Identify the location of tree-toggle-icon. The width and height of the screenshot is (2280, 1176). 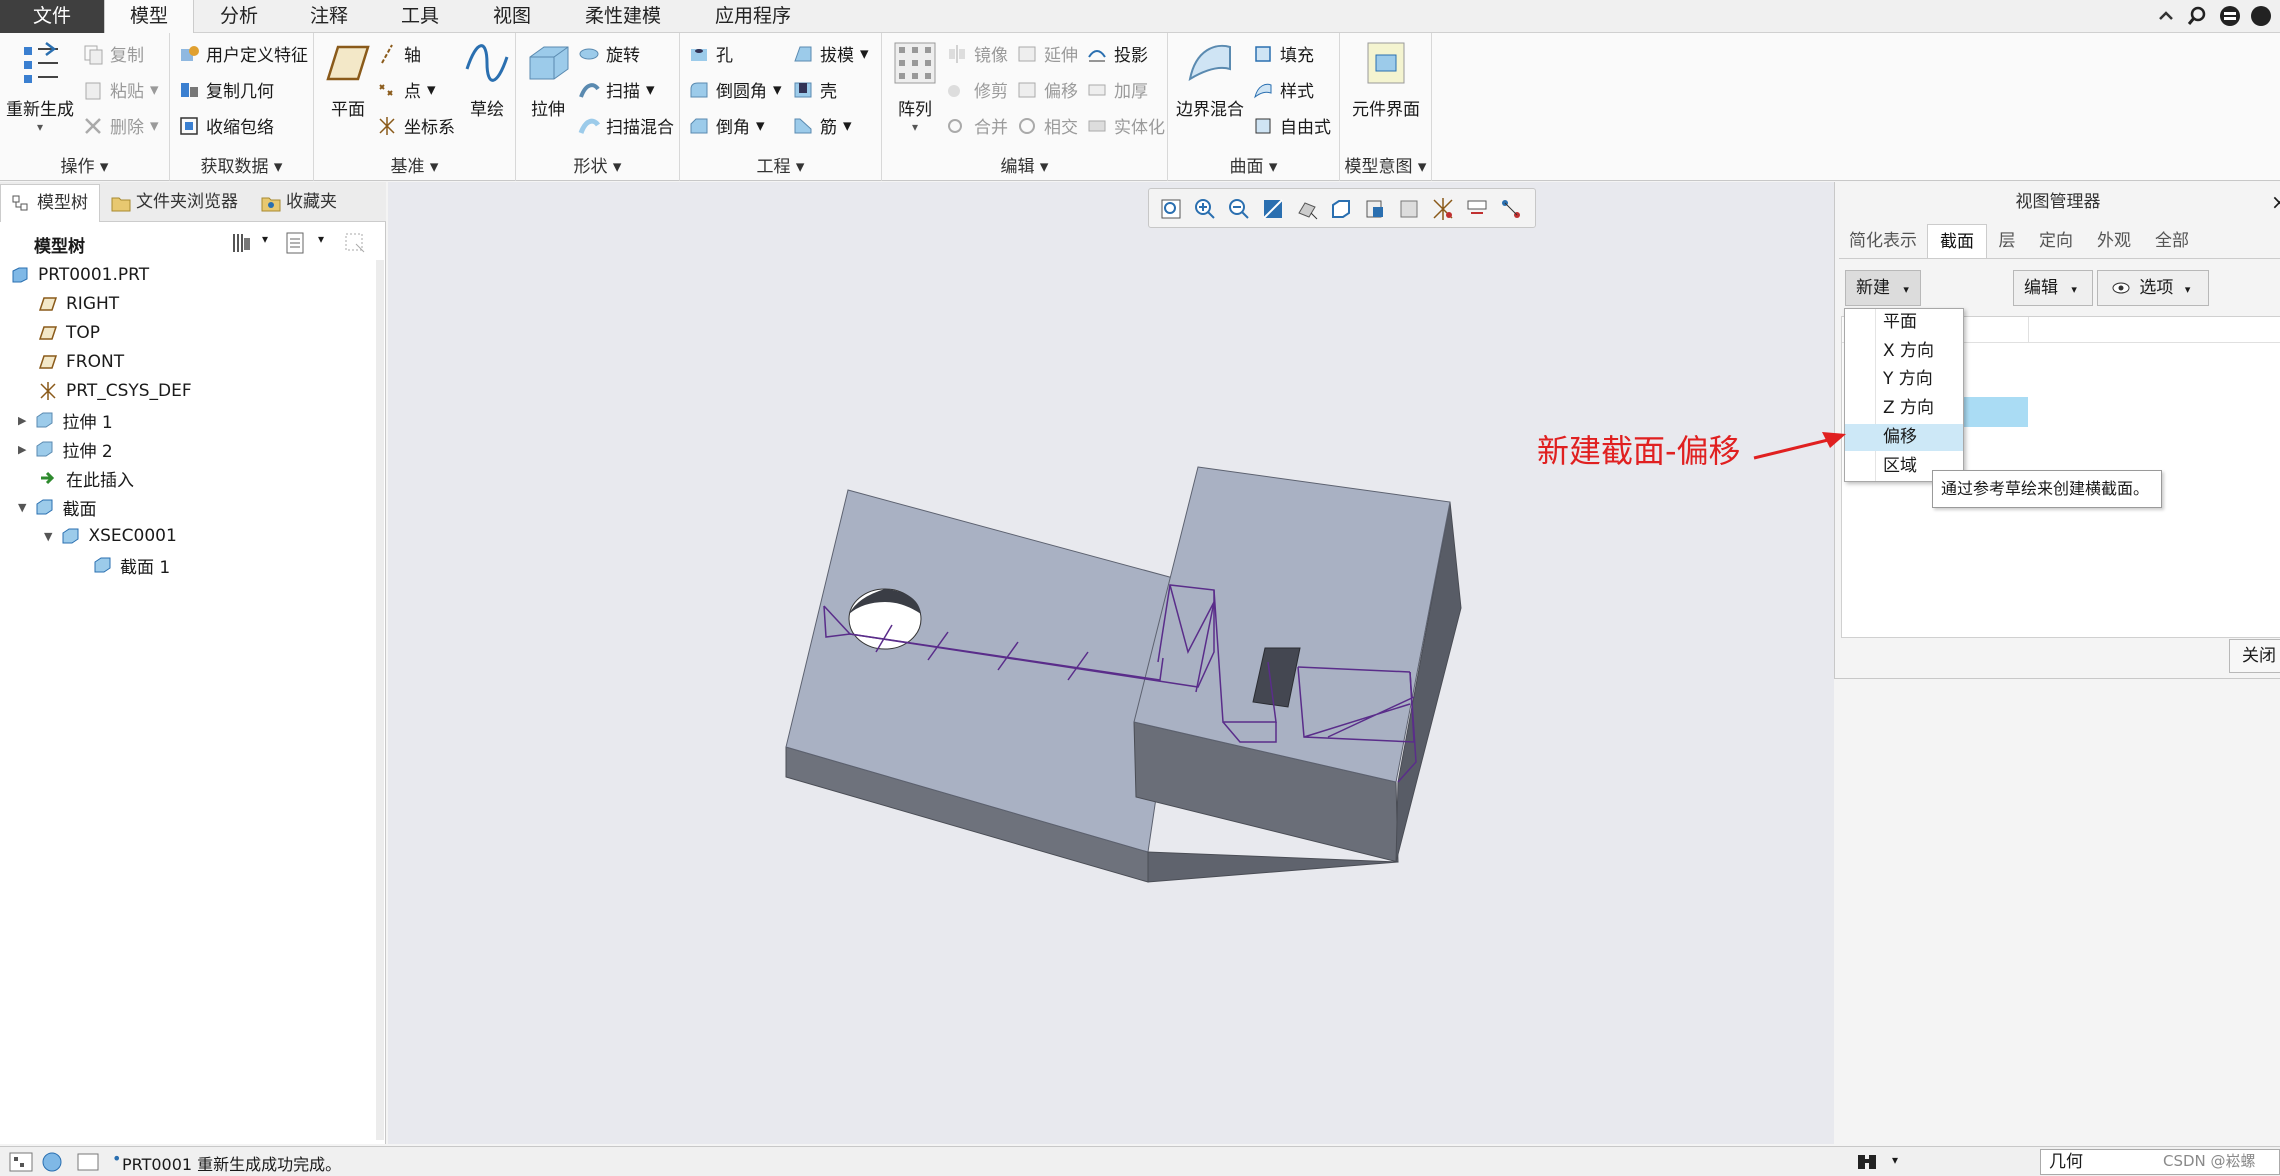
(21, 1162).